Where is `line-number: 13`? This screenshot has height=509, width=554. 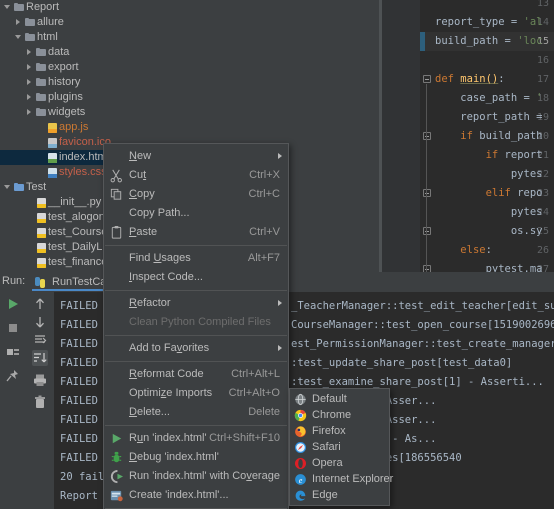
line-number: 13 is located at coordinates (542, 4).